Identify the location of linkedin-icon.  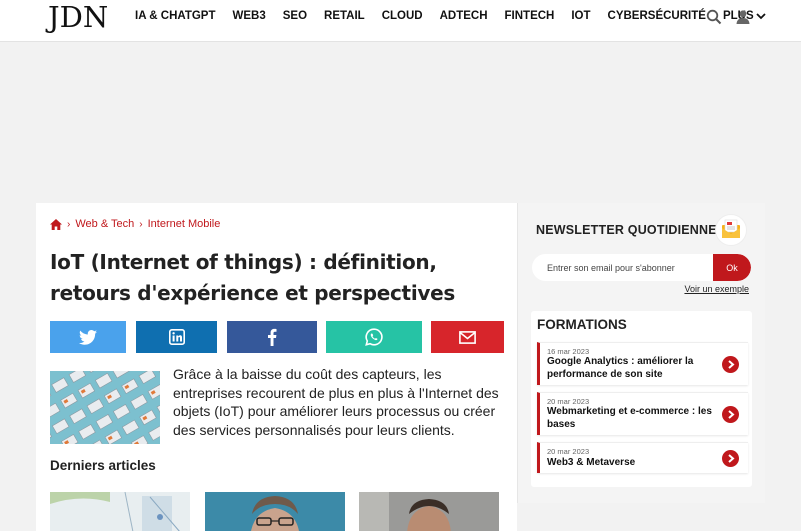
(176, 337).